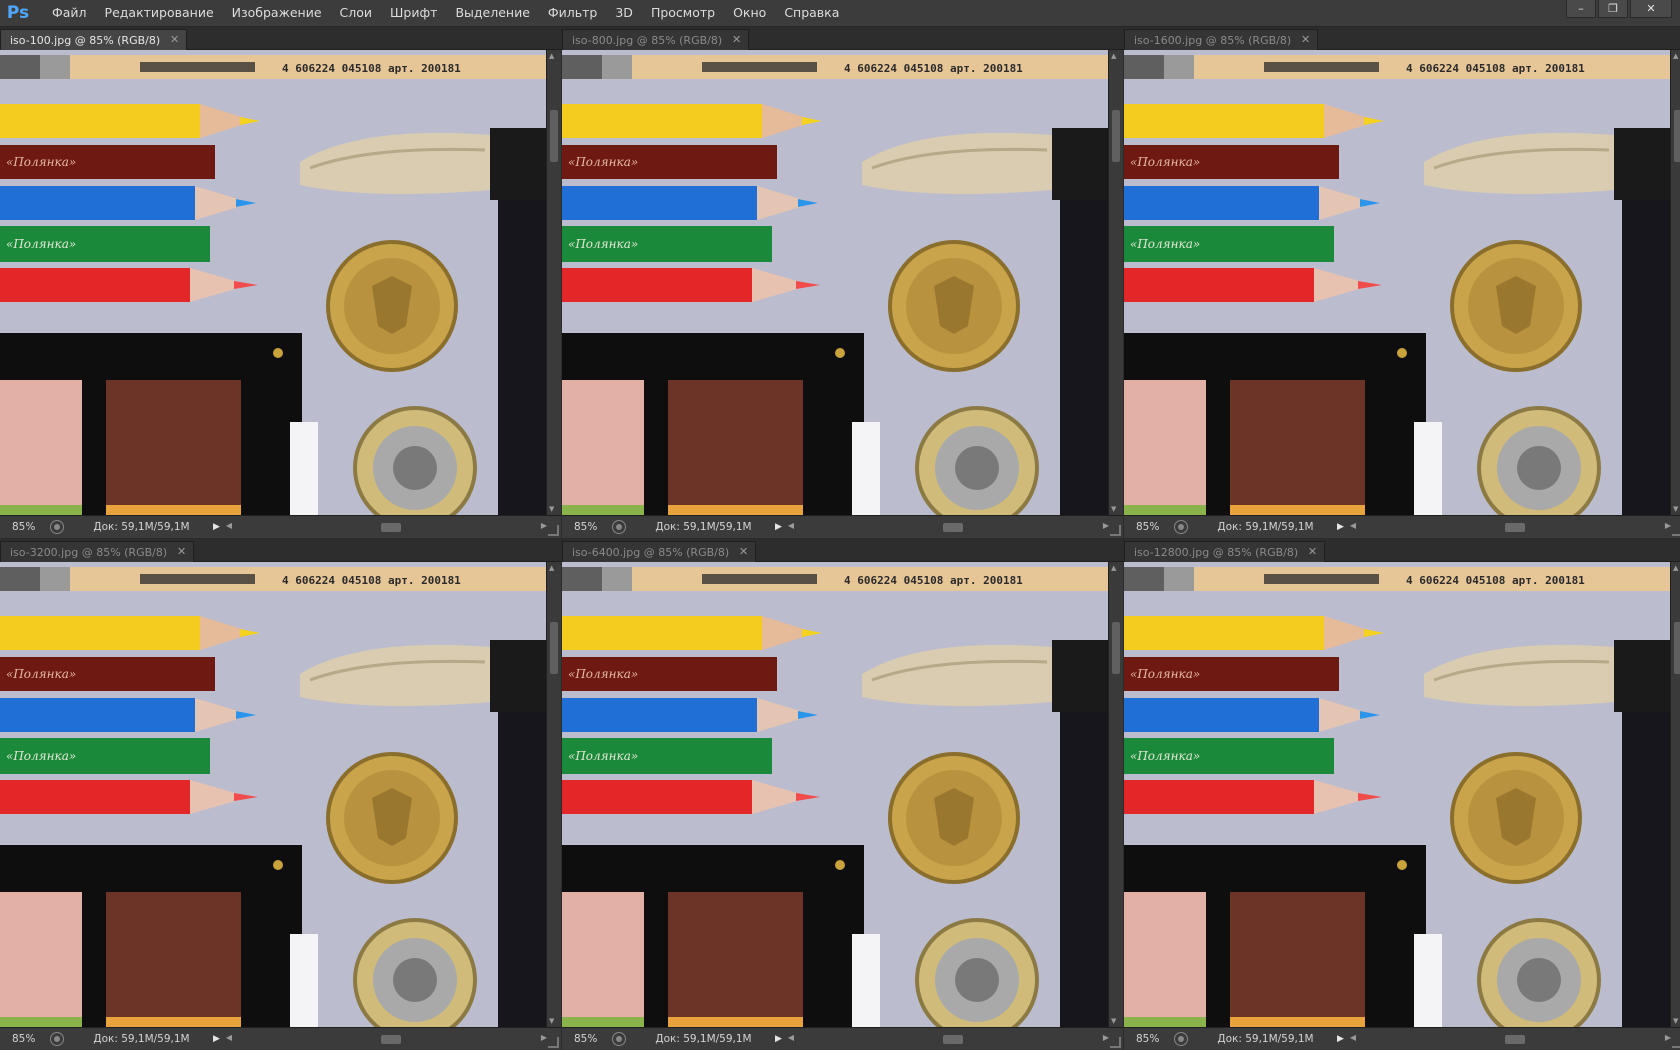  What do you see at coordinates (656, 39) in the screenshot?
I see `document-tab: iso-800.jpg @ 85% (RGB/8) ✕` at bounding box center [656, 39].